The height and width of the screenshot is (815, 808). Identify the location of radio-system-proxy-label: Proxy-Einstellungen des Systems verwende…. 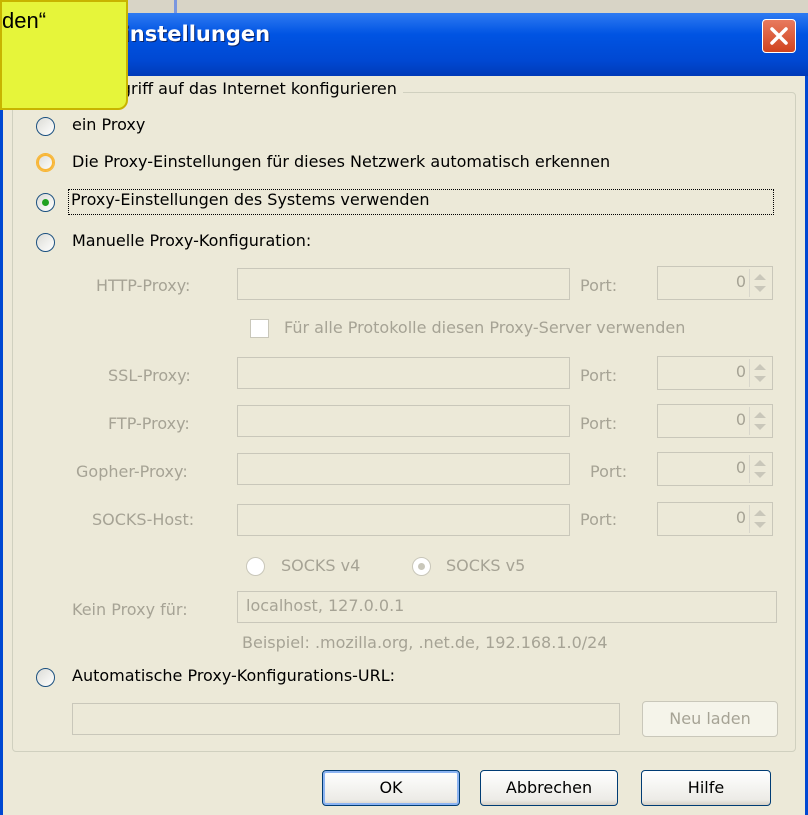
(421, 202).